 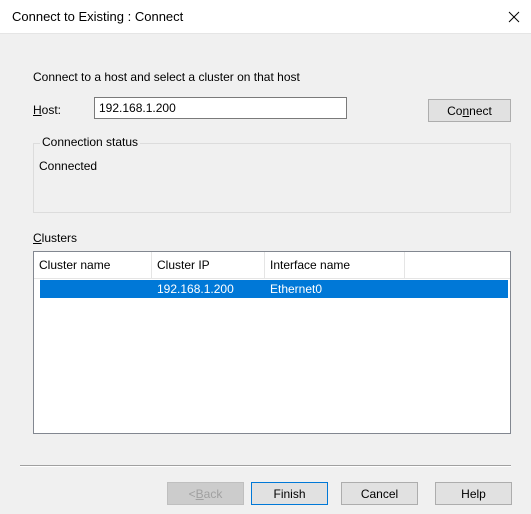 What do you see at coordinates (335, 265) in the screenshot?
I see `column-header-interface-name: Interface name` at bounding box center [335, 265].